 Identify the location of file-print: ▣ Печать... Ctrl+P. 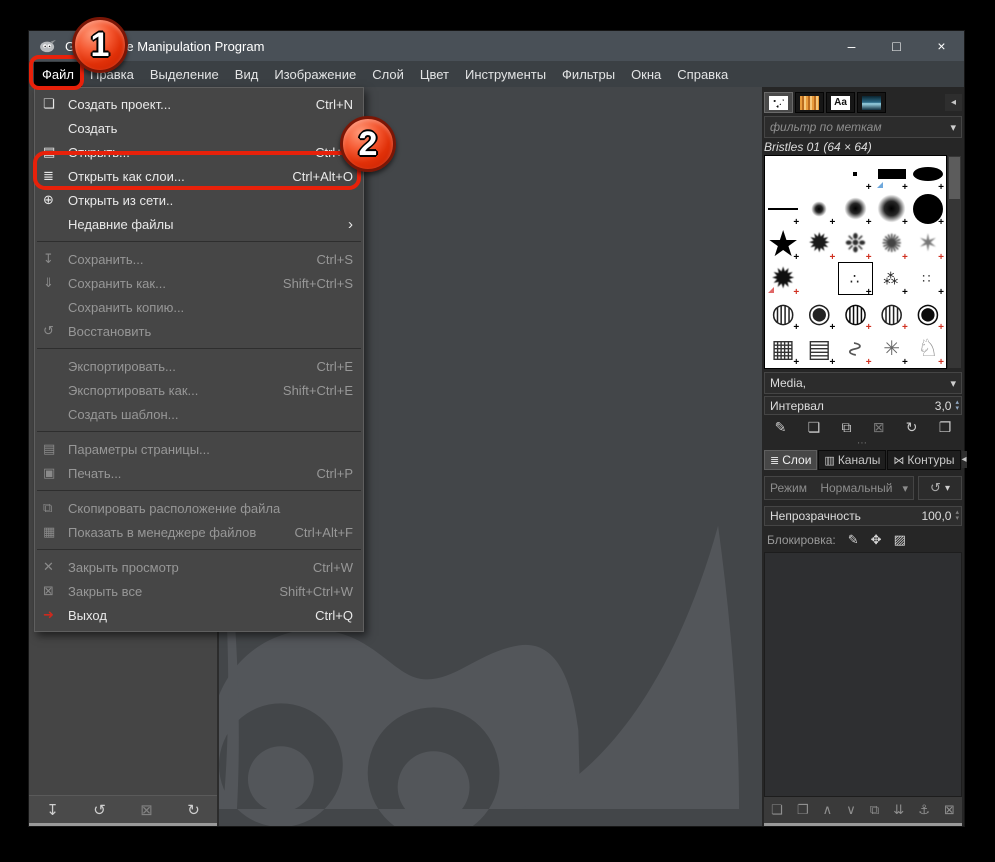
(199, 473).